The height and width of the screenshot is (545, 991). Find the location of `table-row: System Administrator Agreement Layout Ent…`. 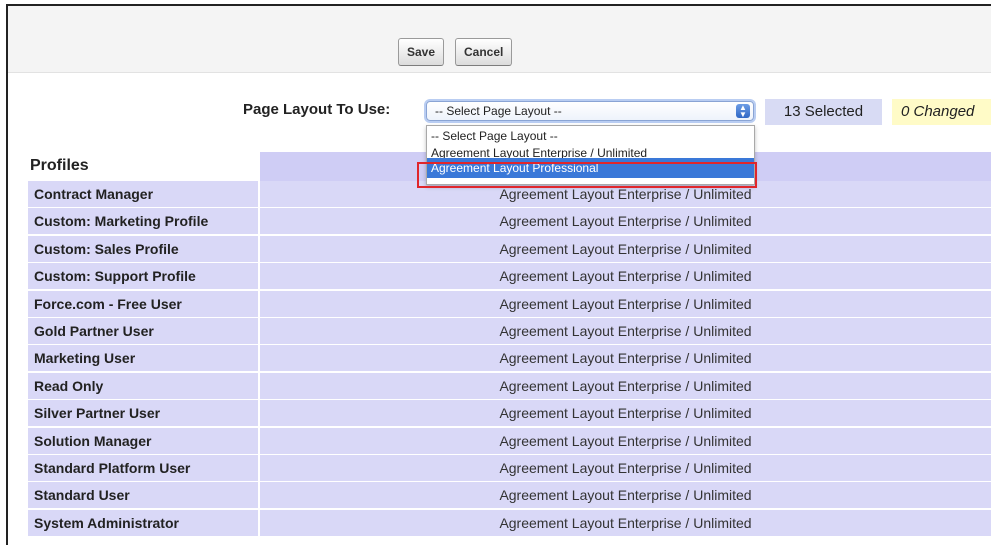

table-row: System Administrator Agreement Layout Ent… is located at coordinates (509, 523).